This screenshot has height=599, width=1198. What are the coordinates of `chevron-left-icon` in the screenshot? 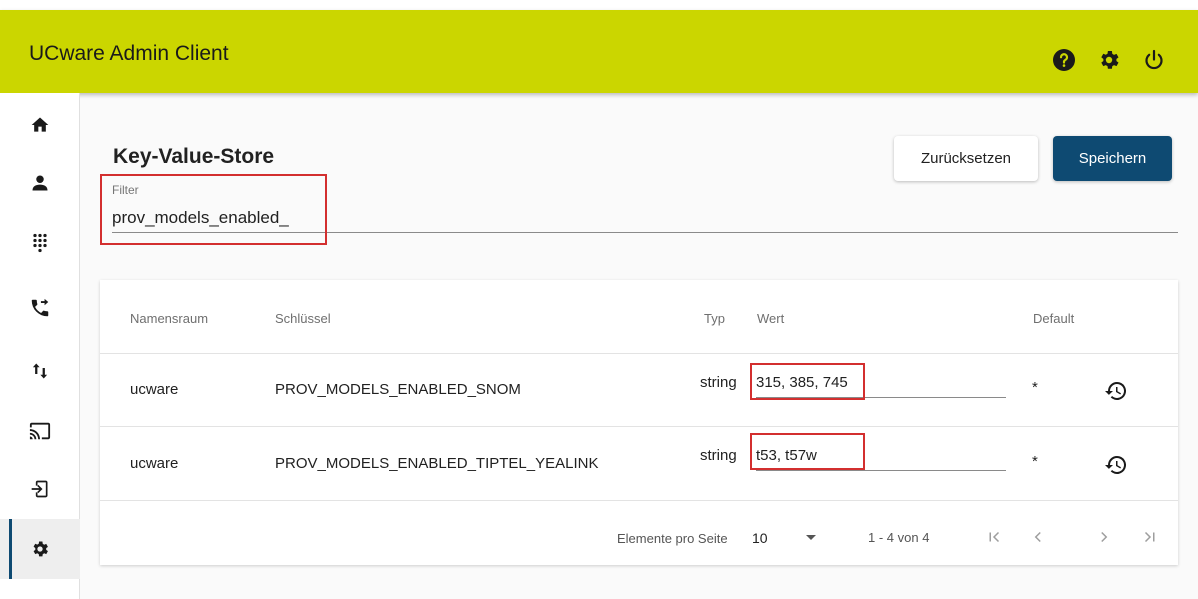 It's located at (1037, 537).